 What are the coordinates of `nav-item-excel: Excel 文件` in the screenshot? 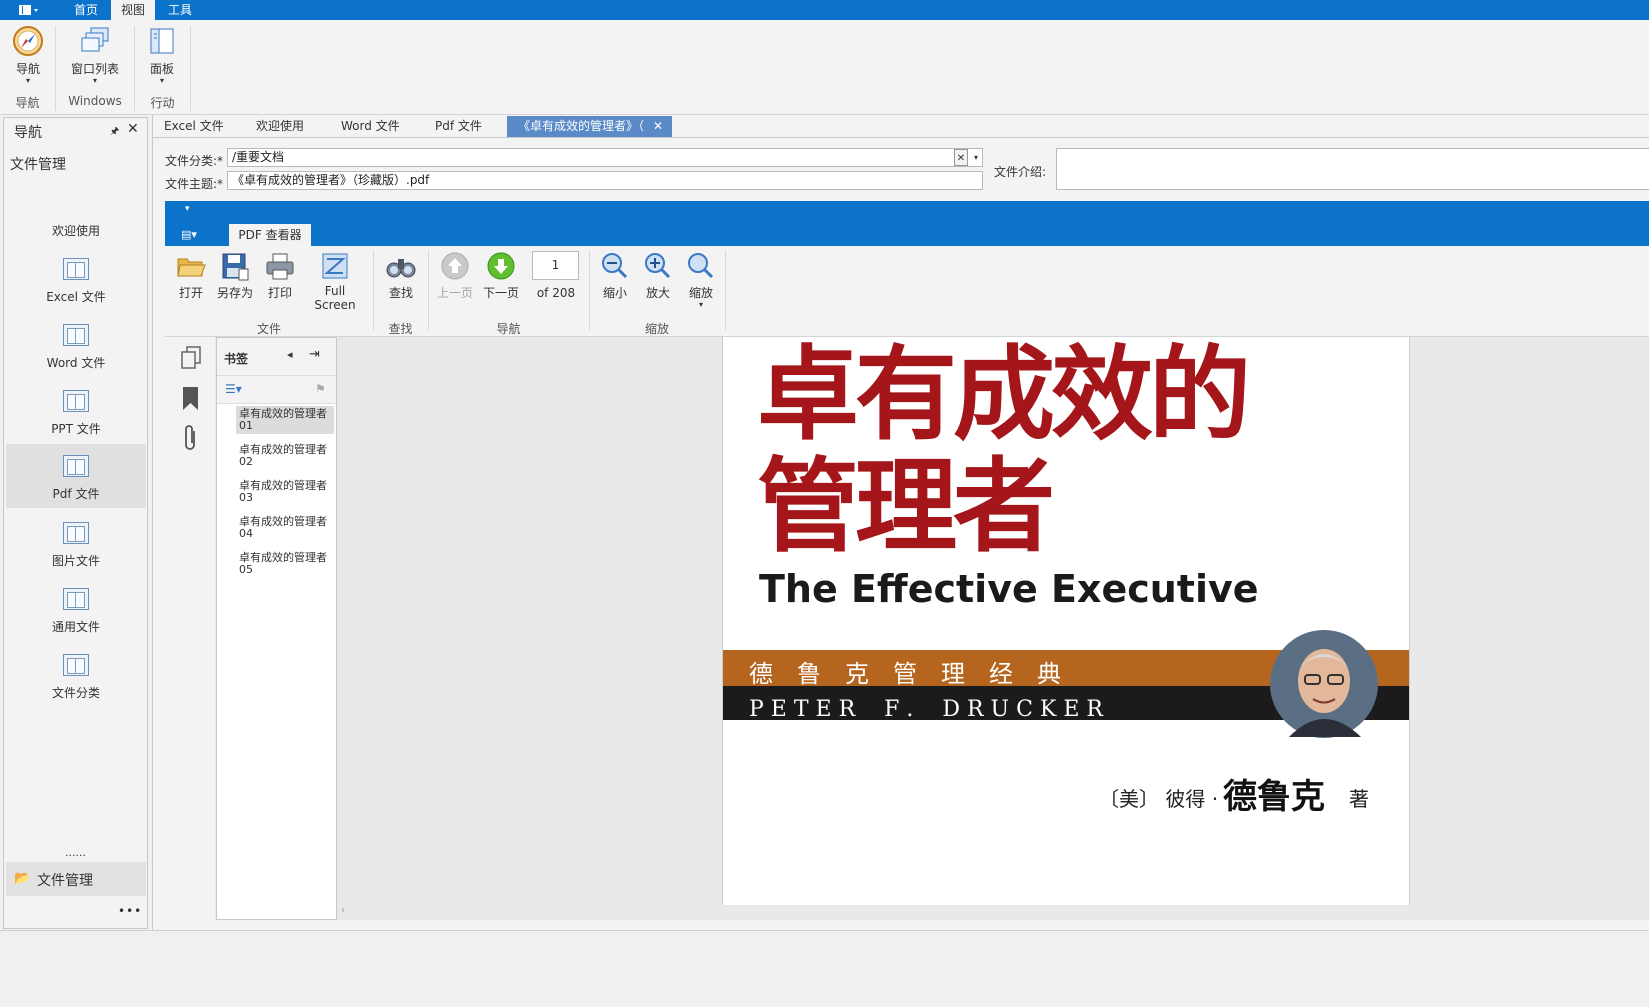 It's located at (76, 290).